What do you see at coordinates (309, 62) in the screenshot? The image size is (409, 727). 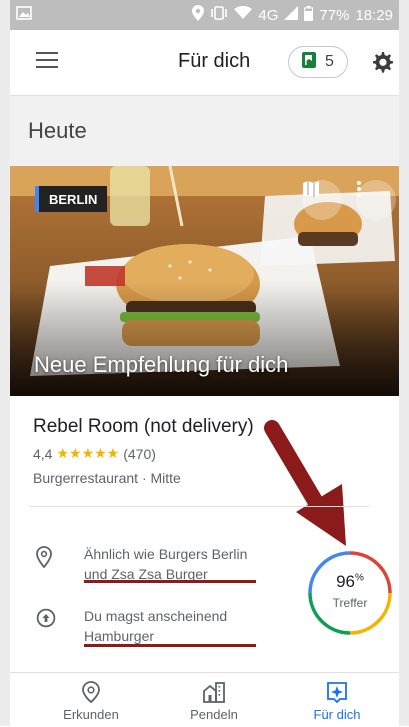 I see `bookmark-flag-icon` at bounding box center [309, 62].